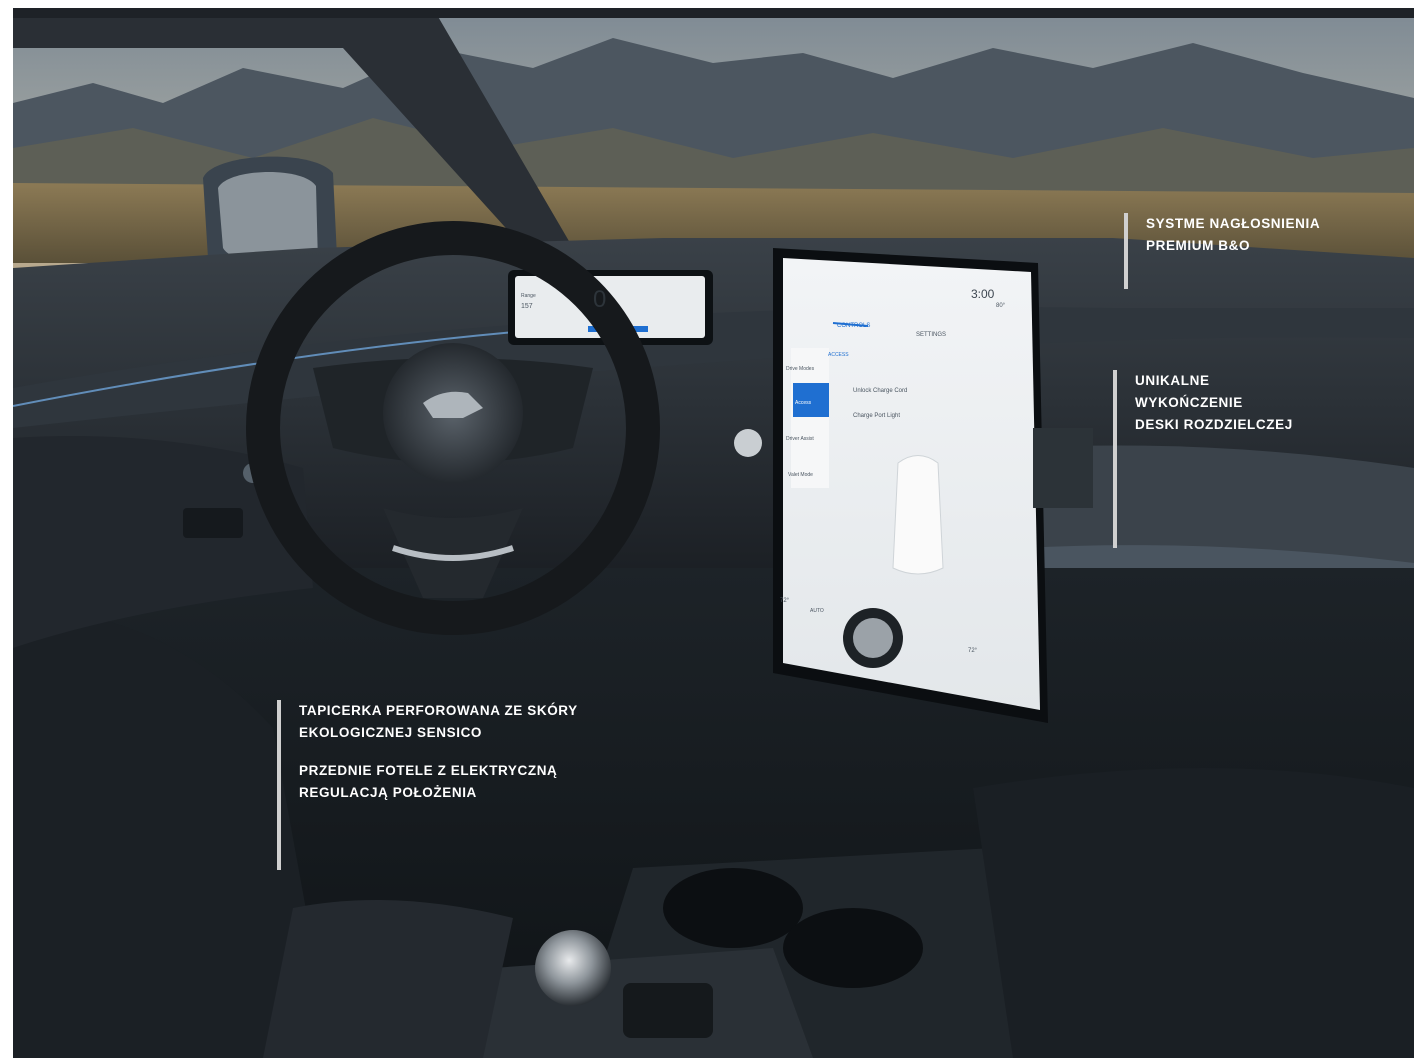 The width and height of the screenshot is (1414, 1063). What do you see at coordinates (853, 326) in the screenshot?
I see `tab-controls: CONTROLS` at bounding box center [853, 326].